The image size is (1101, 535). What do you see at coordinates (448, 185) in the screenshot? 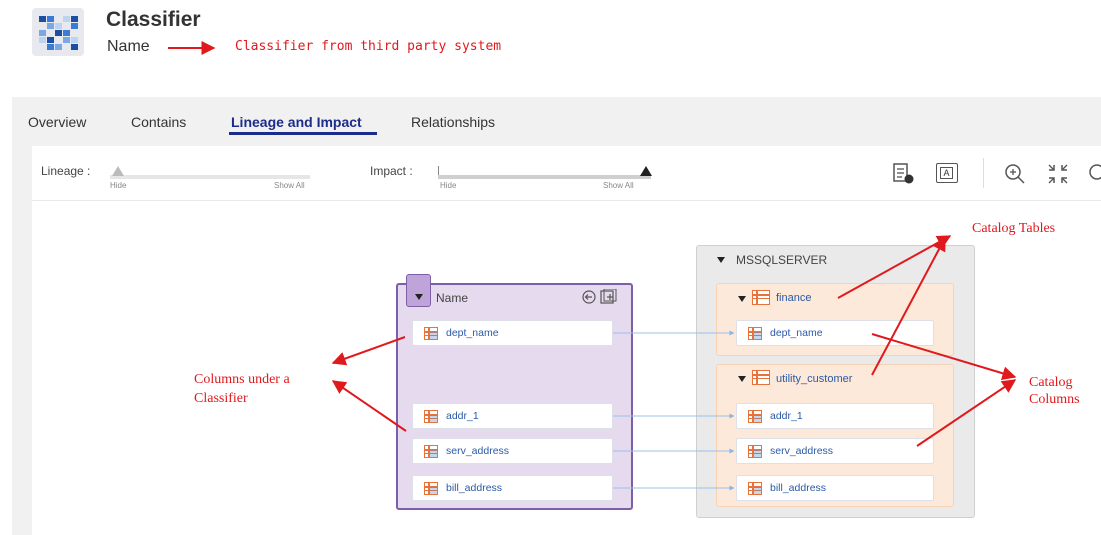
I see `impact-min-label: Hide` at bounding box center [448, 185].